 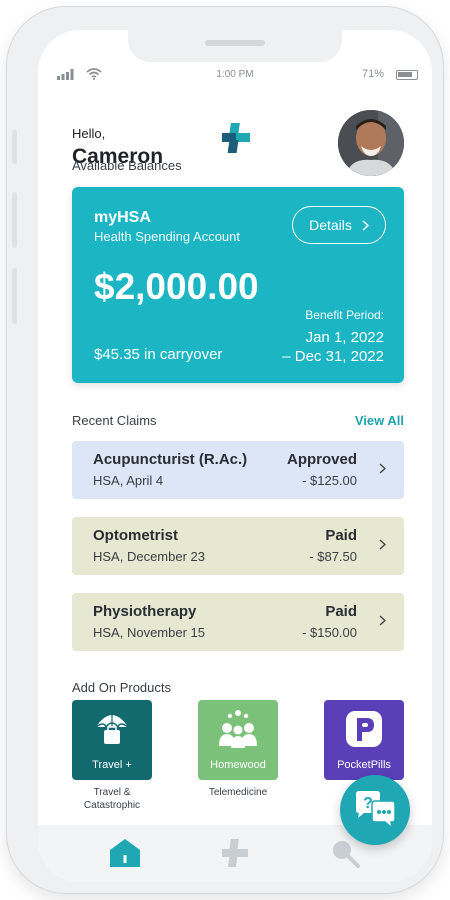 I want to click on home-icon, so click(x=125, y=853).